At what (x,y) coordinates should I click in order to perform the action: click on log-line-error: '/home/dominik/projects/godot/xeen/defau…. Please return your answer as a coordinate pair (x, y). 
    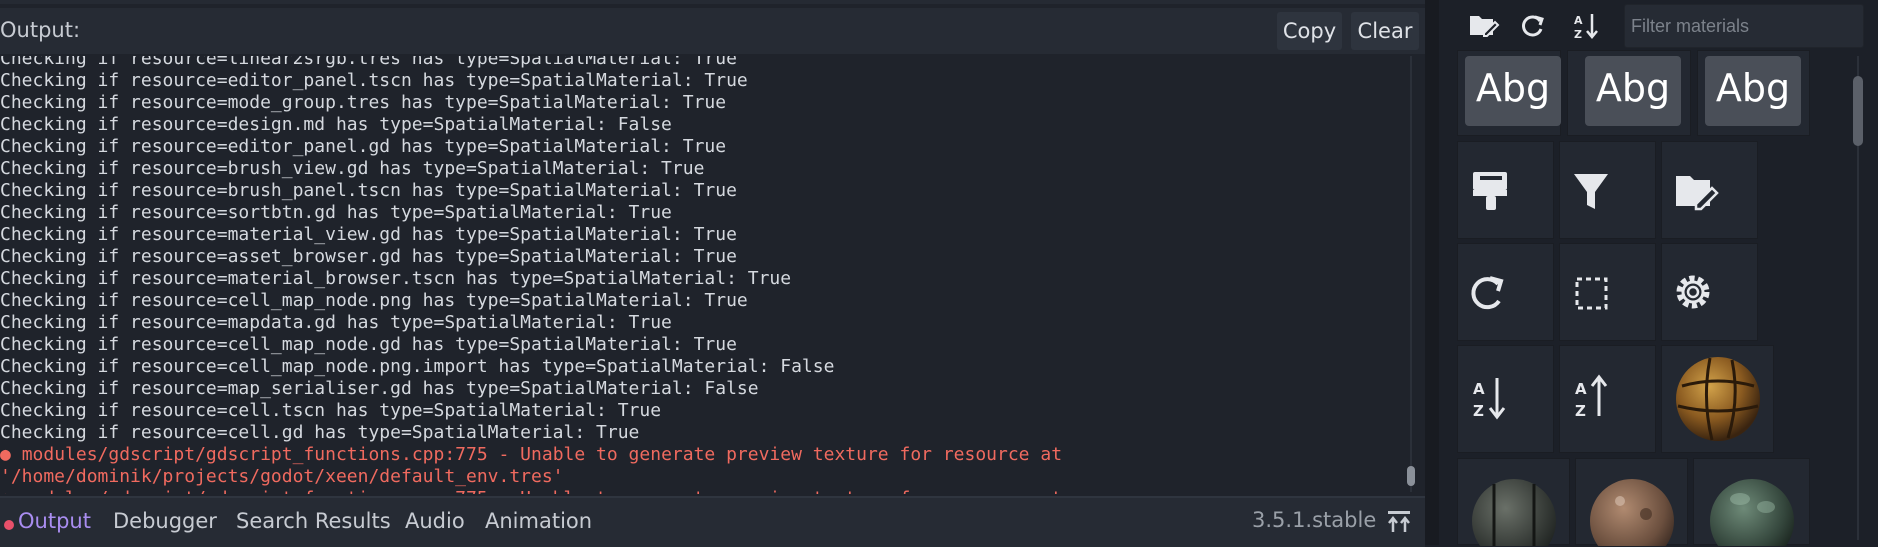
    Looking at the image, I should click on (282, 476).